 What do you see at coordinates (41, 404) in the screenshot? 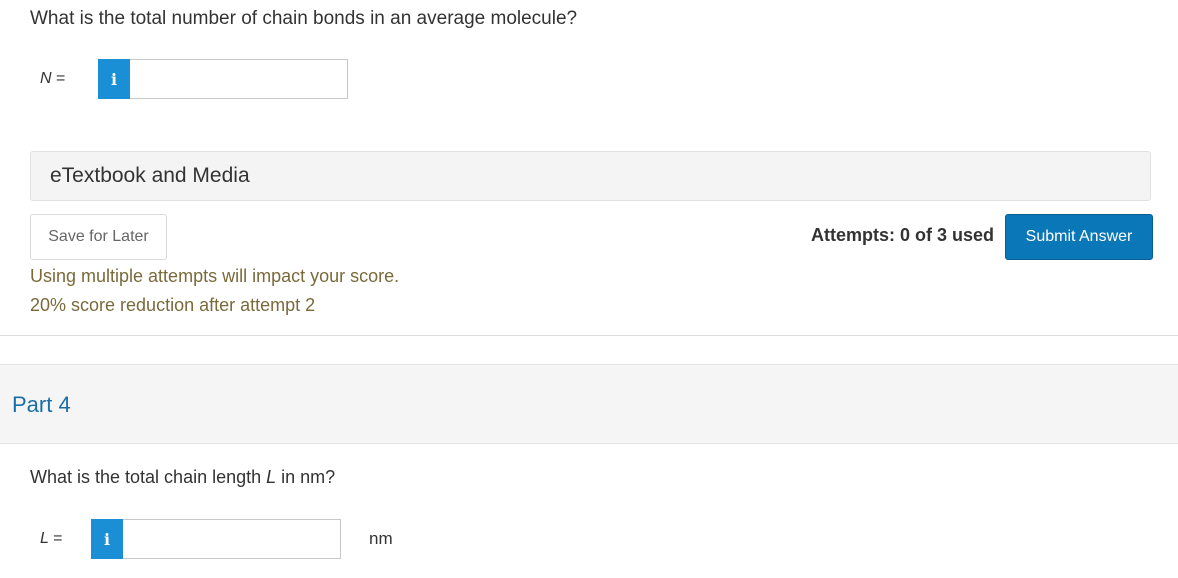
I see `part-title: Part 4` at bounding box center [41, 404].